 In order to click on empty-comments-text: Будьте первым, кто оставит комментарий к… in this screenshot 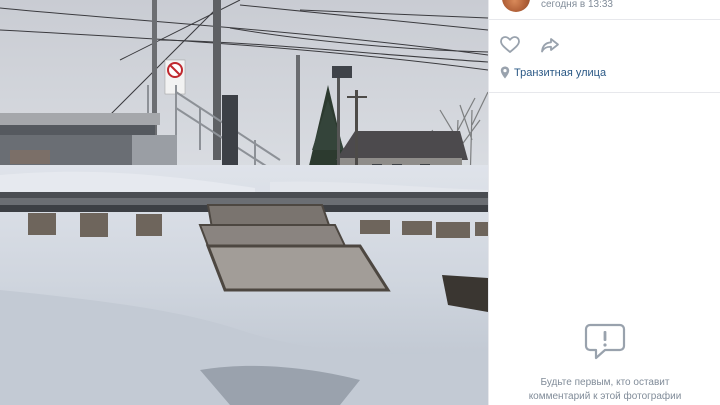, I will do `click(604, 390)`.